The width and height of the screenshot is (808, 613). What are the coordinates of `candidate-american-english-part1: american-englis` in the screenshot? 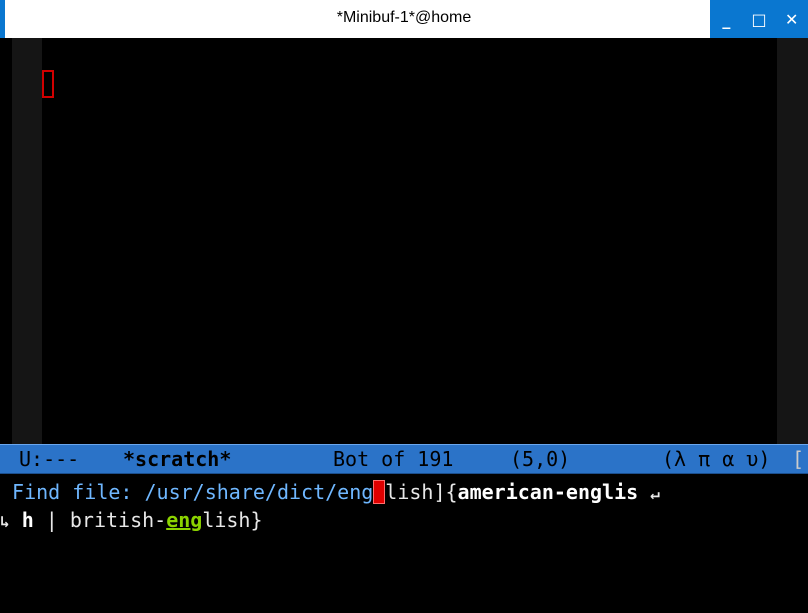 It's located at (548, 492).